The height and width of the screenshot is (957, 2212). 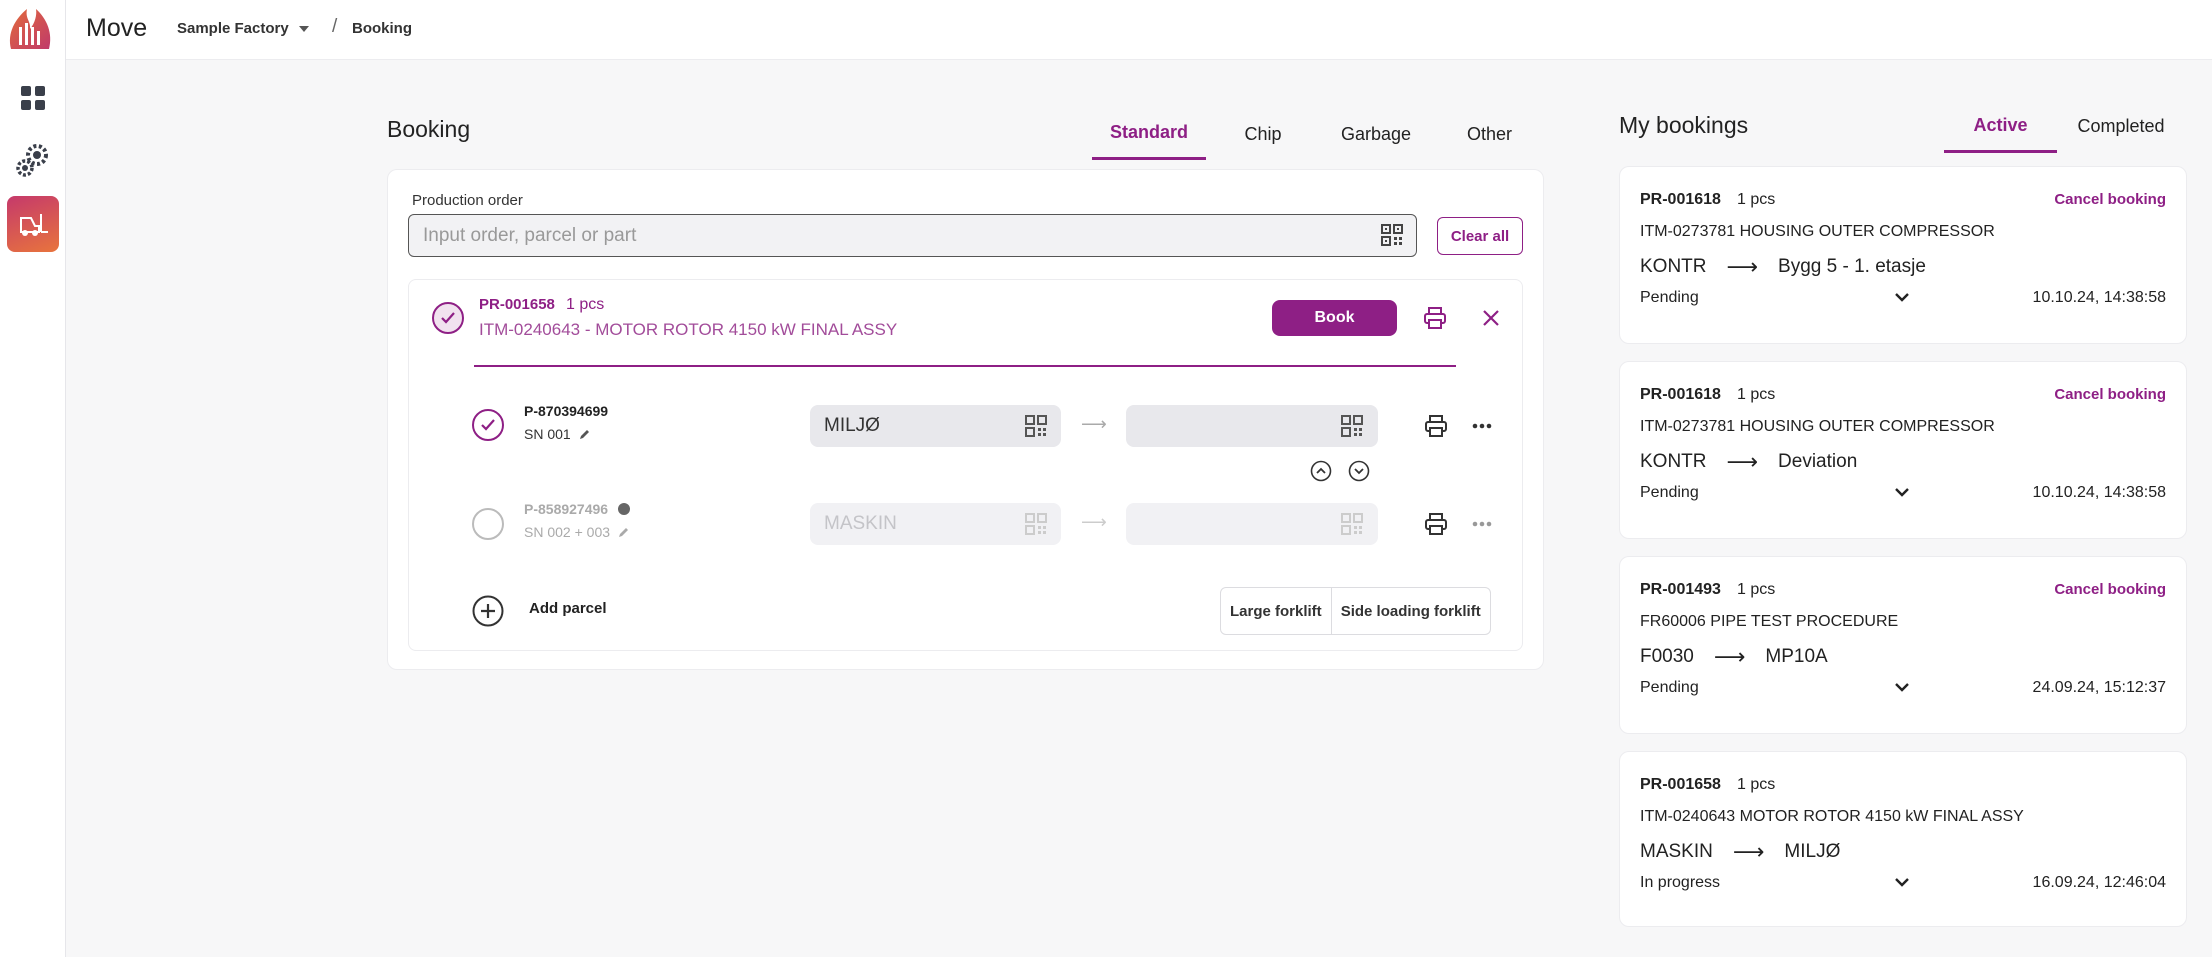 I want to click on parcel-serial: SN 001, so click(x=557, y=434).